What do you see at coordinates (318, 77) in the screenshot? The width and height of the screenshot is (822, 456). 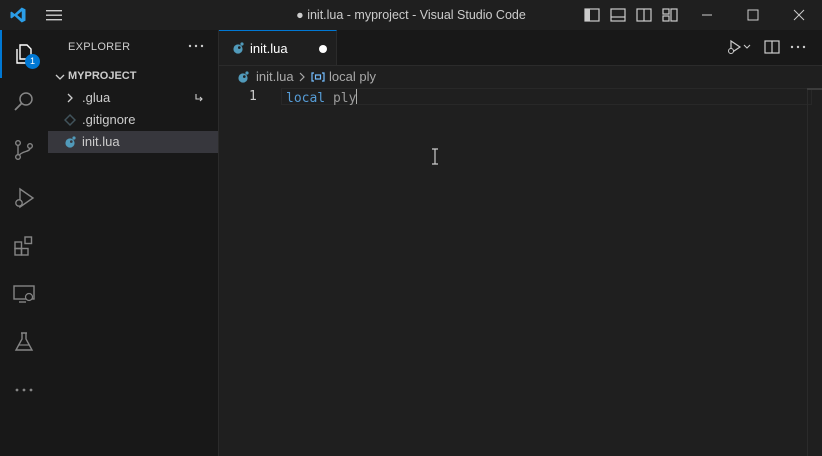 I see `variable-symbol-icon` at bounding box center [318, 77].